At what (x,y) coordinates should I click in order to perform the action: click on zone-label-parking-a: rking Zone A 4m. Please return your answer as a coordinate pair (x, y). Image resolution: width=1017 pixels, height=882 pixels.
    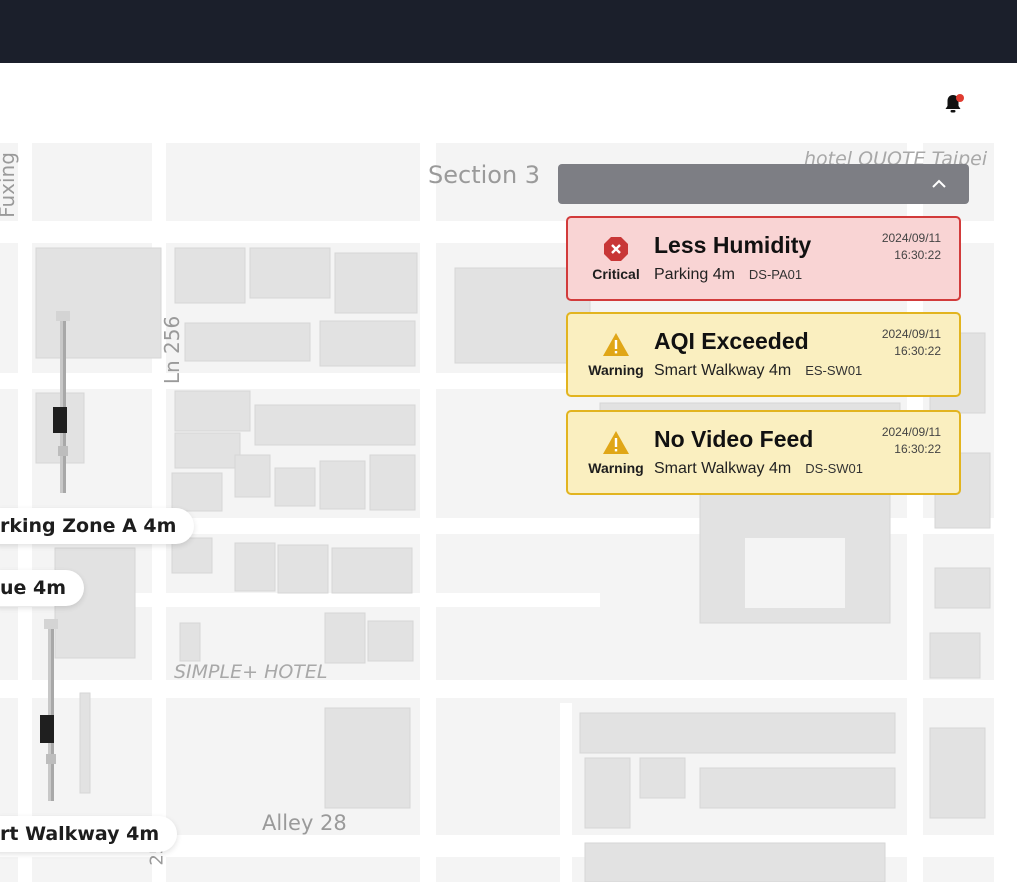
    Looking at the image, I should click on (97, 526).